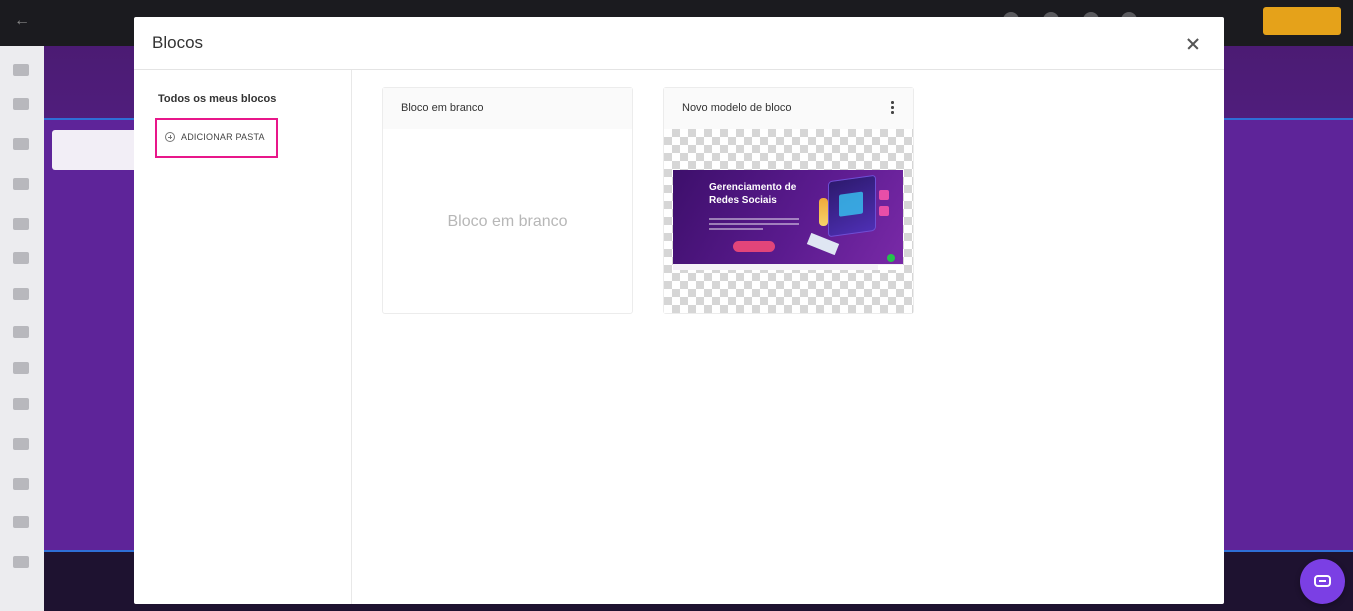 This screenshot has width=1353, height=611. What do you see at coordinates (178, 42) in the screenshot?
I see `modal-title: Blocos` at bounding box center [178, 42].